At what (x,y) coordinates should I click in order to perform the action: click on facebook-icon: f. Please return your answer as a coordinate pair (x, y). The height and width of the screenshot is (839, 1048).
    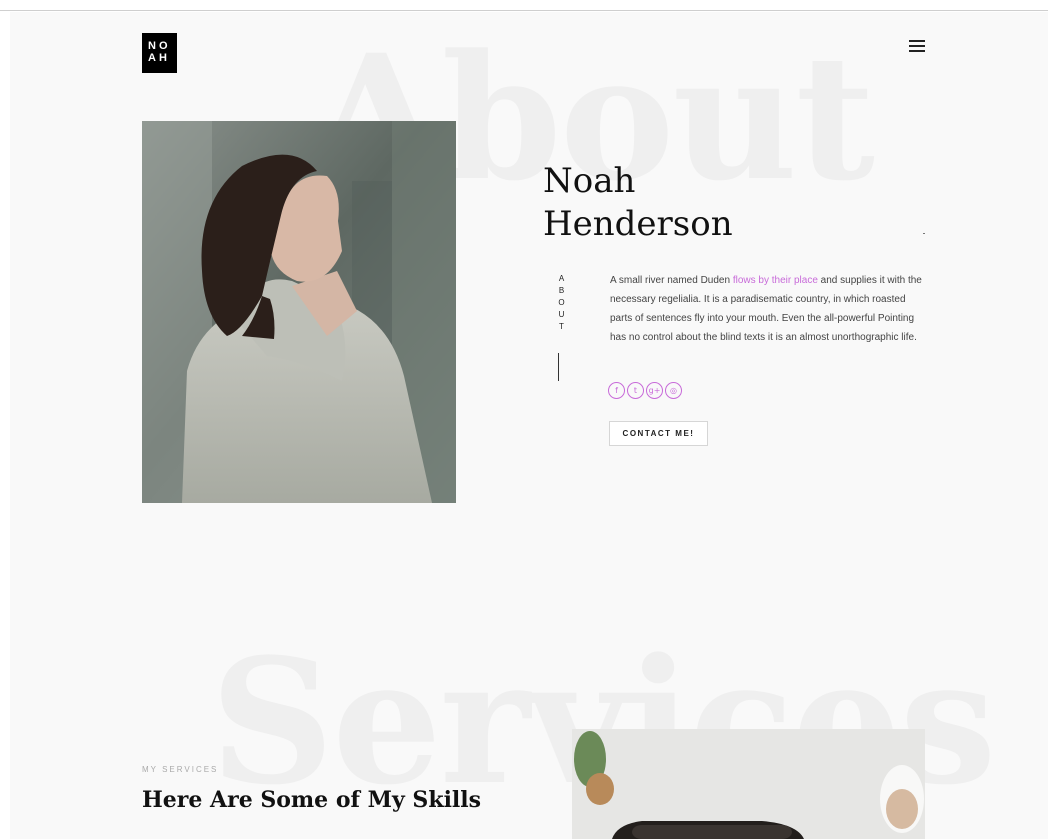
    Looking at the image, I should click on (616, 390).